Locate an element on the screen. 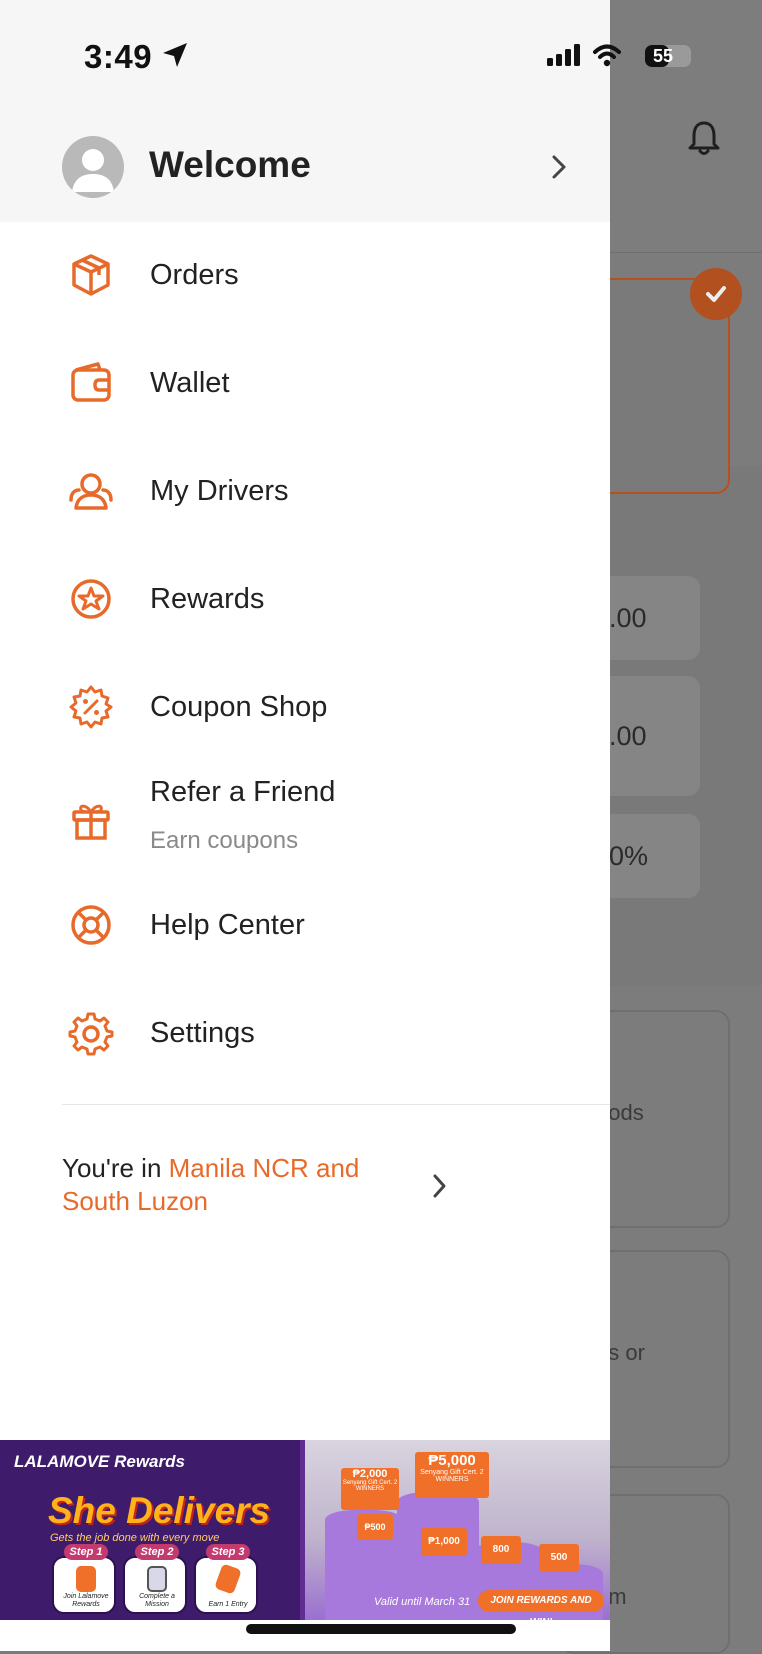 The height and width of the screenshot is (1654, 762). menu-item-sublabel: Earn coupons is located at coordinates (224, 840).